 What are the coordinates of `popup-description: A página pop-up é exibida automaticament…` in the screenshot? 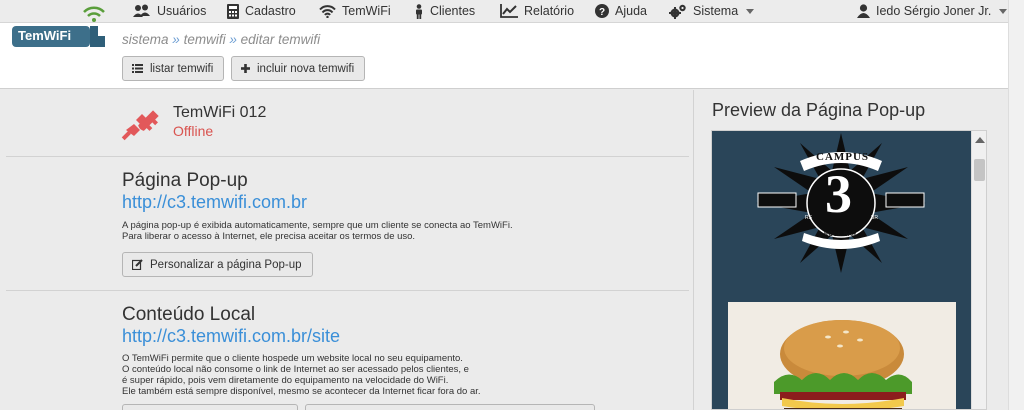 It's located at (352, 231).